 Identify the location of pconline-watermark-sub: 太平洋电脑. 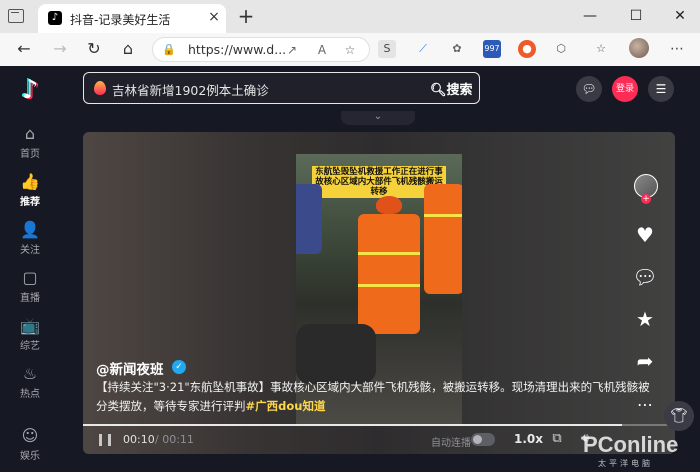
(625, 463).